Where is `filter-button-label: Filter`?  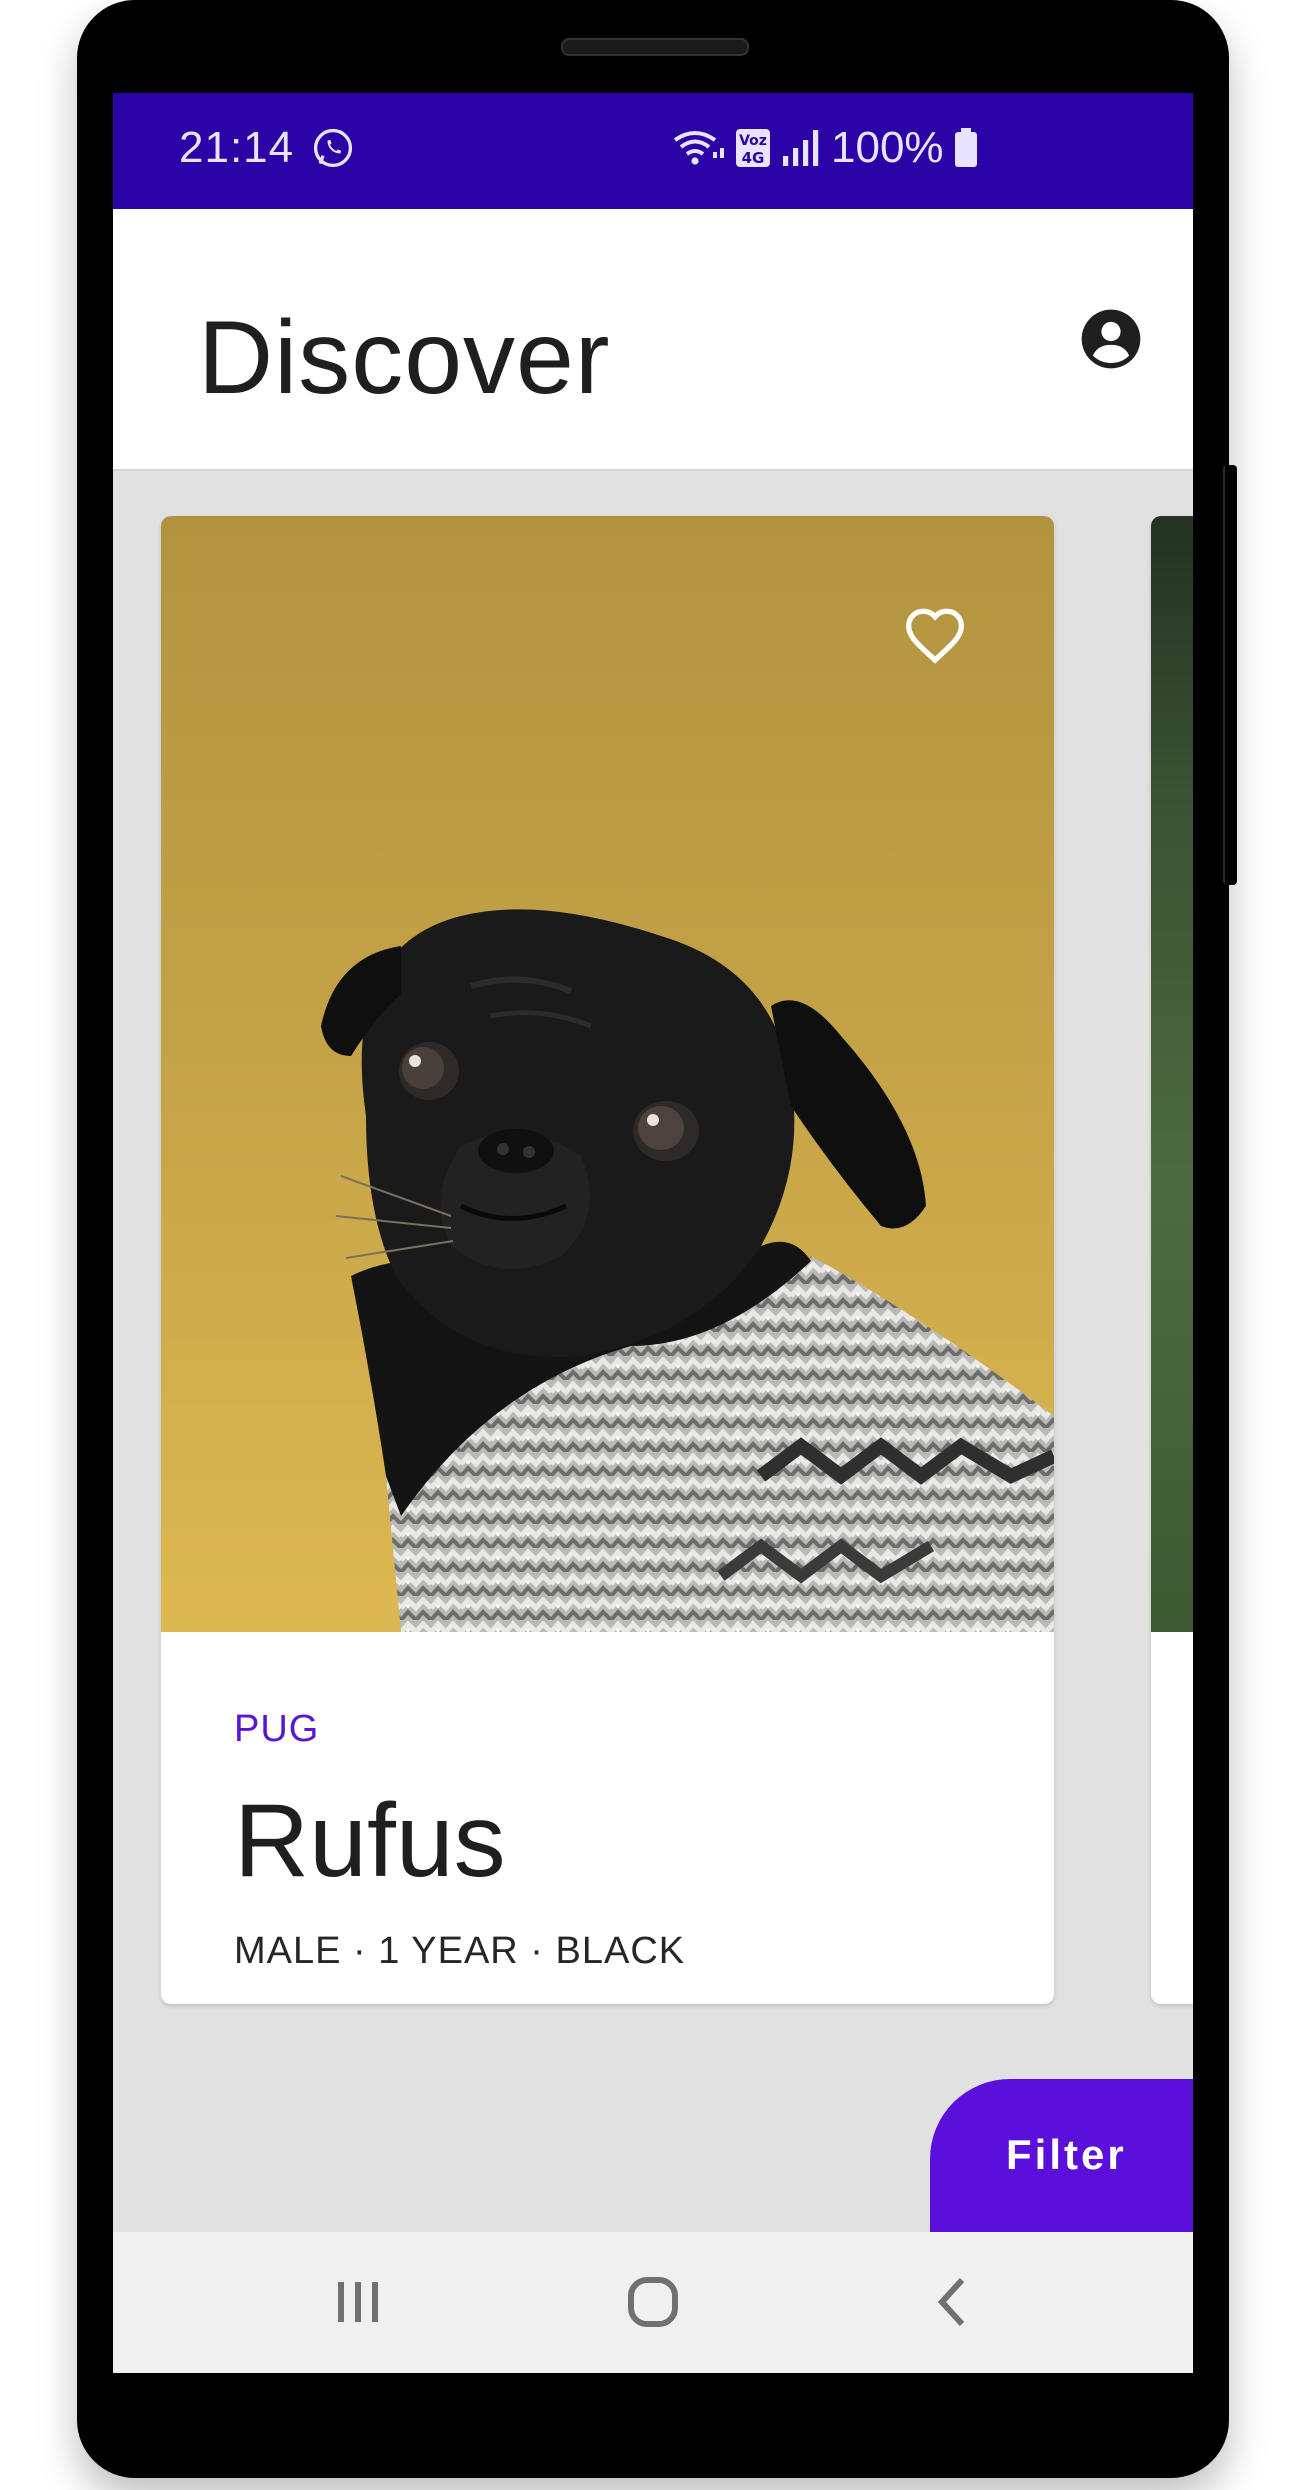
filter-button-label: Filter is located at coordinates (1066, 2154).